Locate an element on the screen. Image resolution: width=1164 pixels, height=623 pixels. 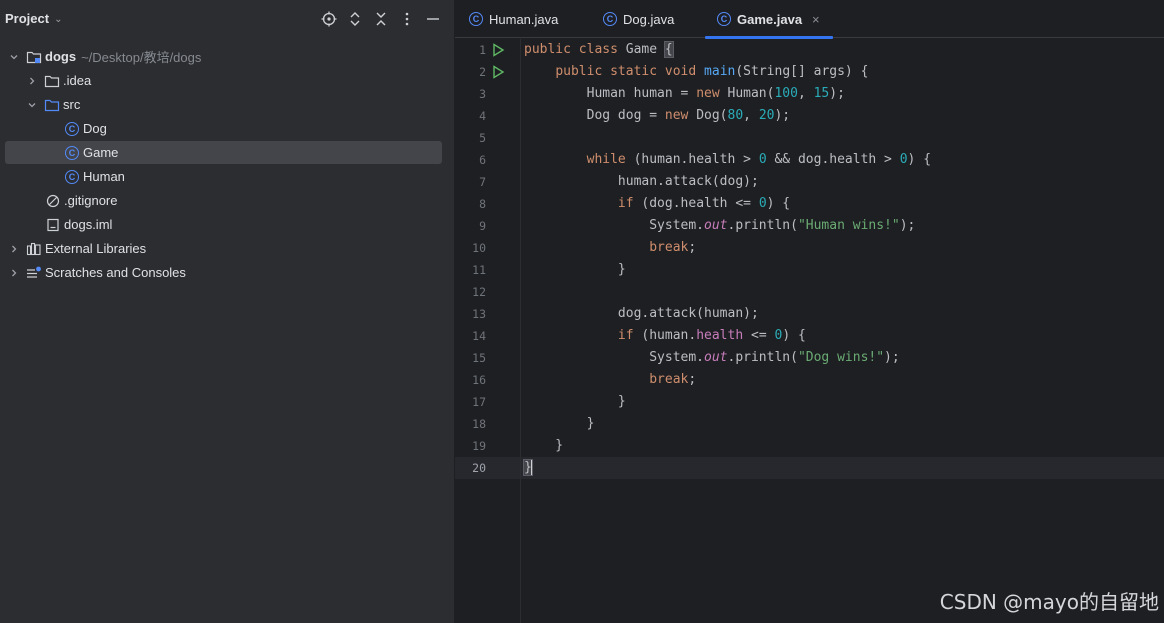
tree-item-label: Game is located at coordinates (101, 152).